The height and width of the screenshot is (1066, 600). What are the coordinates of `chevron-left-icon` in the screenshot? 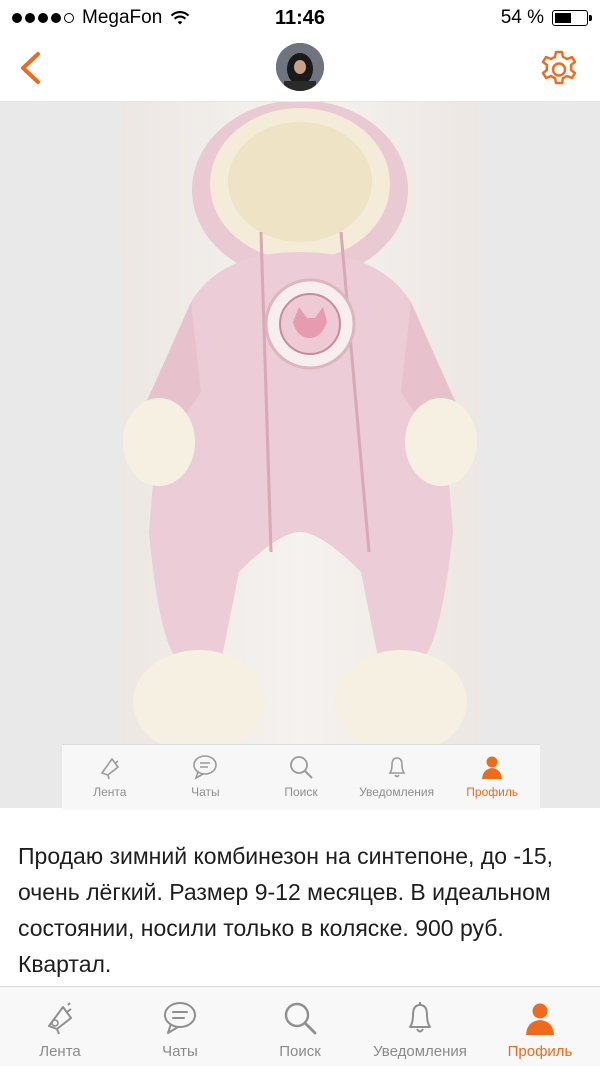 It's located at (30, 68).